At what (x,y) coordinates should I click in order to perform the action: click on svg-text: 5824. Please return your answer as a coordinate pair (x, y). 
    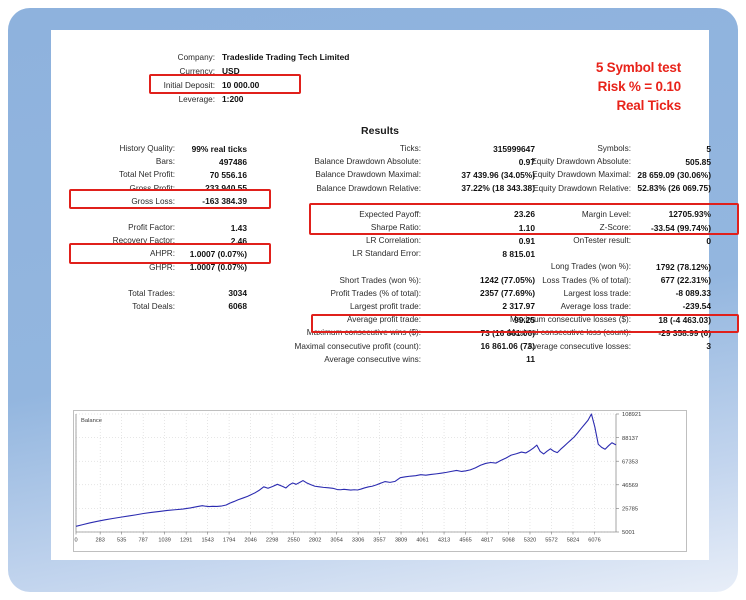
    Looking at the image, I should click on (573, 541).